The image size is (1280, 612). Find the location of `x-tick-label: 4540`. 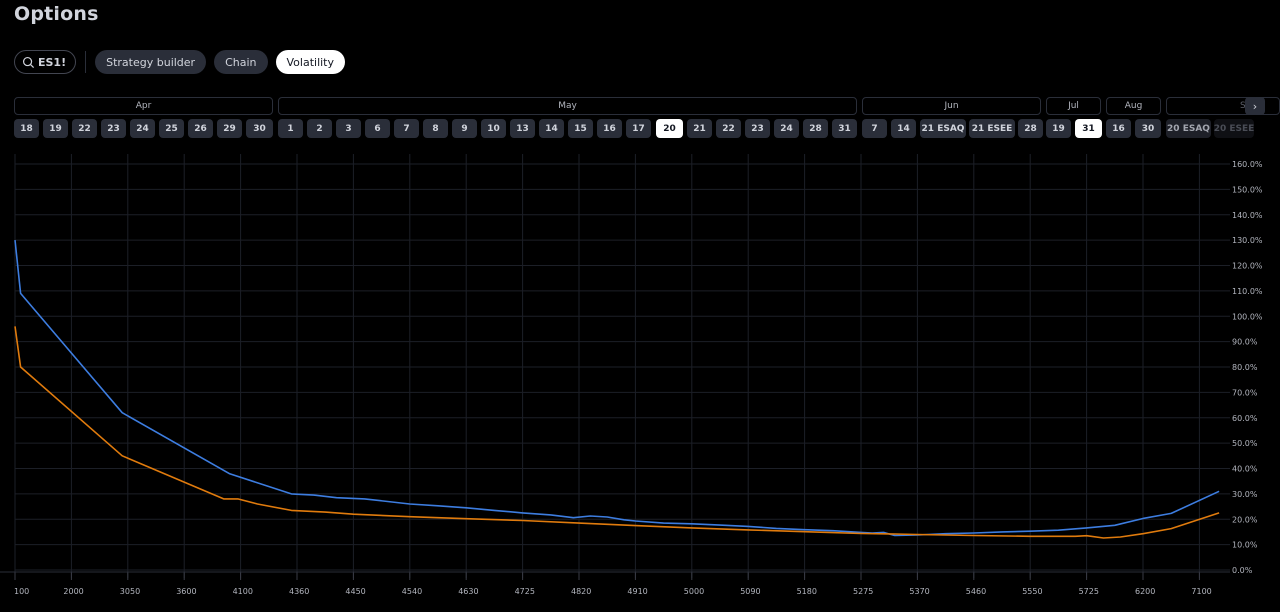

x-tick-label: 4540 is located at coordinates (412, 591).